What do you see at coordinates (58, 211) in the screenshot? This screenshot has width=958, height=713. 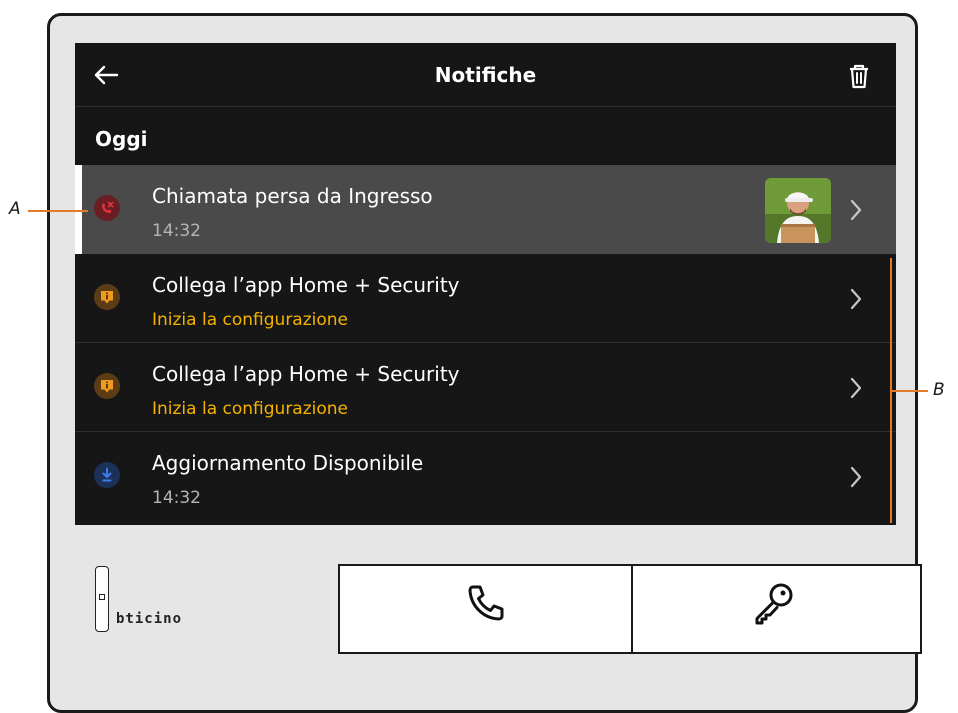 I see `callout-line-a` at bounding box center [58, 211].